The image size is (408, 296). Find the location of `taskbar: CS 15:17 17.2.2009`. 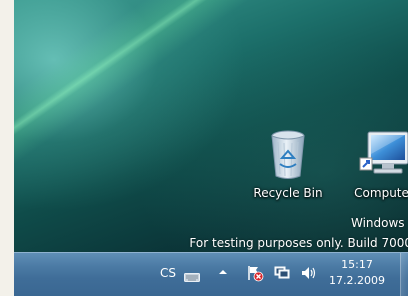

taskbar: CS 15:17 17.2.2009 is located at coordinates (211, 274).